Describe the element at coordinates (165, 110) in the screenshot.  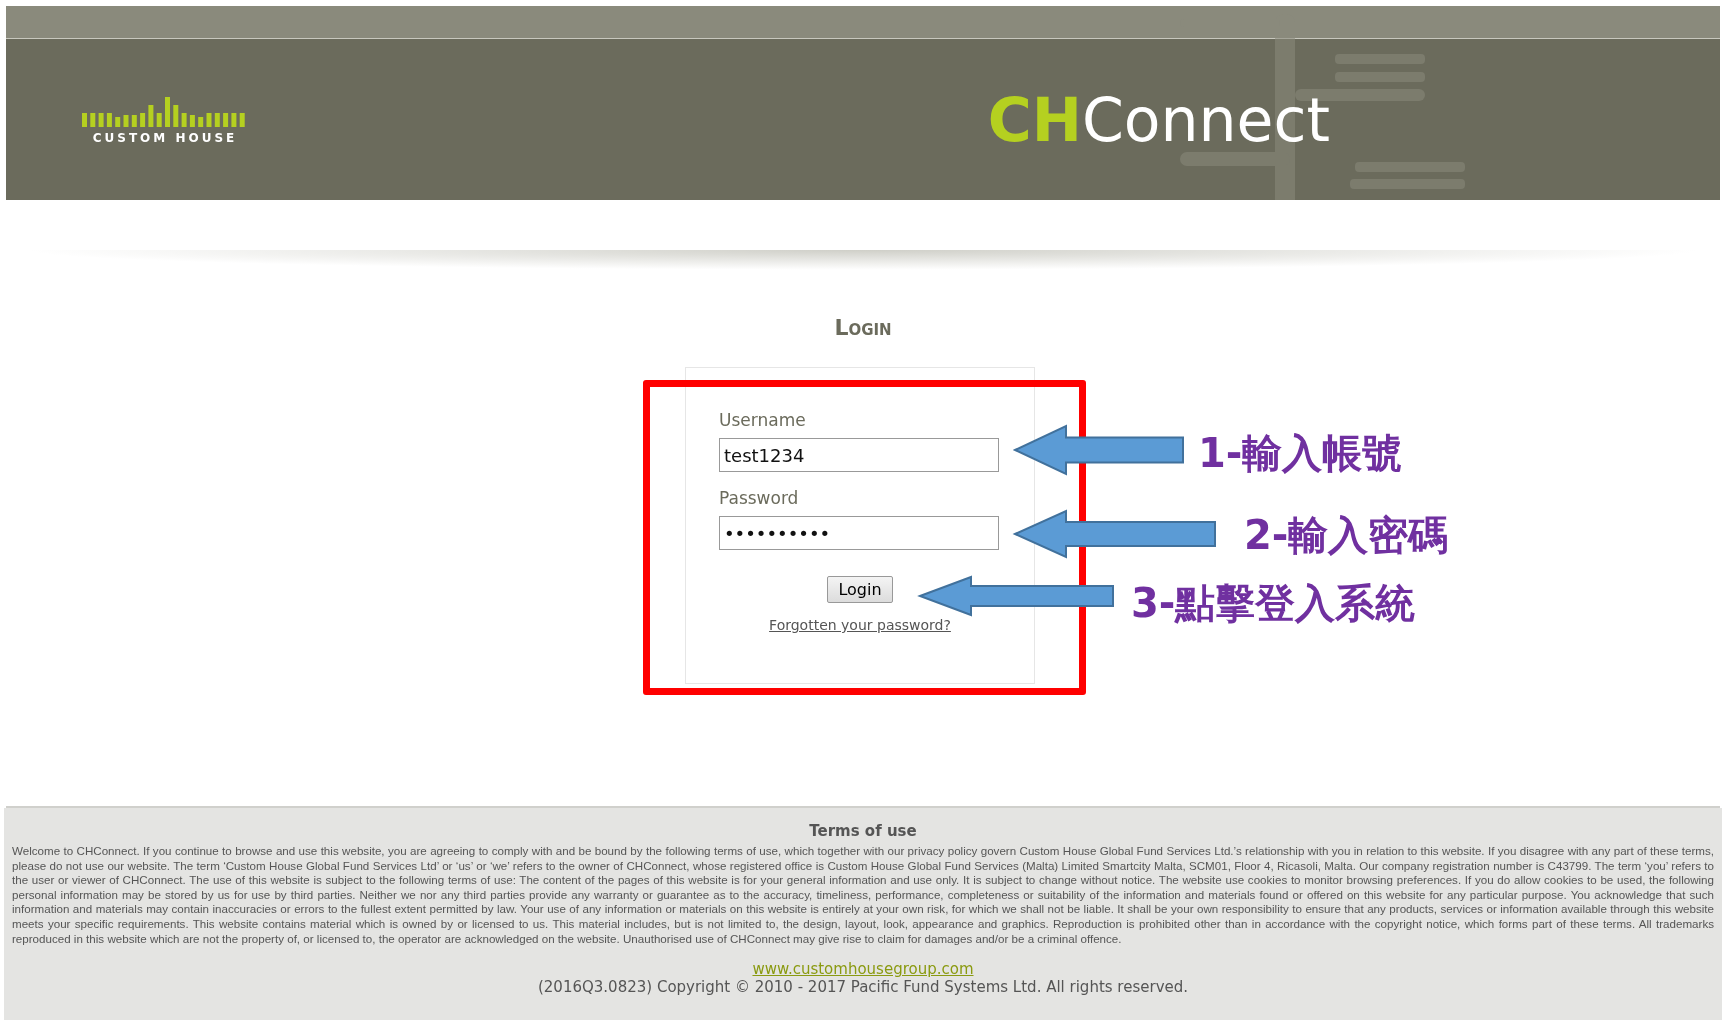
I see `barcode-logo-icon` at that location.